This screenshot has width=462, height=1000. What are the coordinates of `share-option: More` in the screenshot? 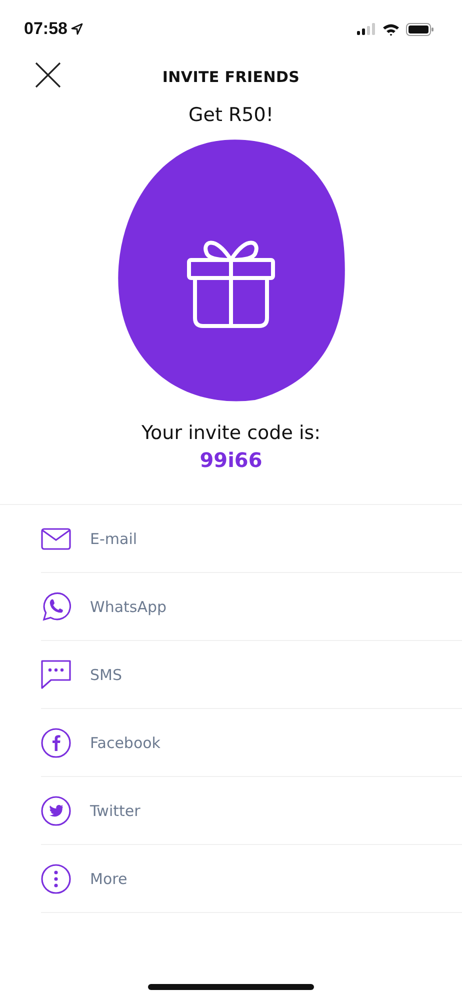 It's located at (251, 879).